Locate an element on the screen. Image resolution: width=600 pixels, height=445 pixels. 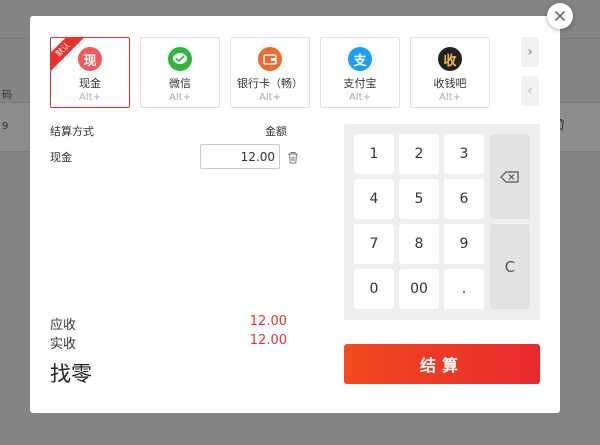
key-9: 9 is located at coordinates (464, 244).